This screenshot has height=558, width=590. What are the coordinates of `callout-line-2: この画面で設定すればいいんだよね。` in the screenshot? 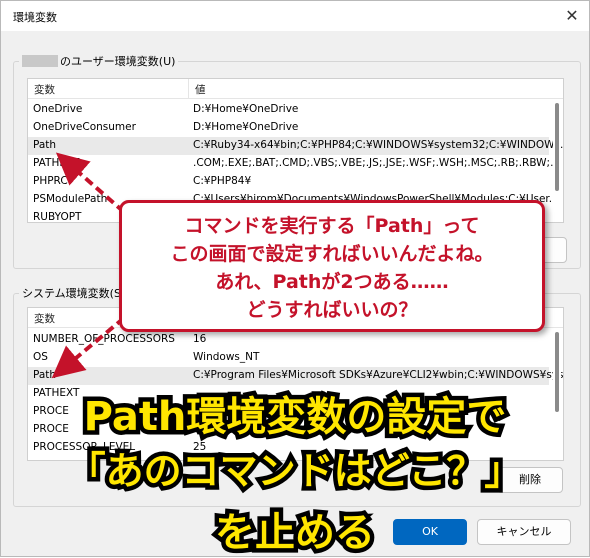 It's located at (332, 254).